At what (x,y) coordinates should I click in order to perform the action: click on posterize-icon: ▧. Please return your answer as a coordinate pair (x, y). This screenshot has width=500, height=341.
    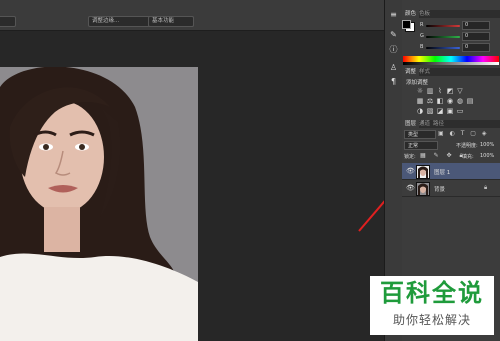
    Looking at the image, I should click on (430, 111).